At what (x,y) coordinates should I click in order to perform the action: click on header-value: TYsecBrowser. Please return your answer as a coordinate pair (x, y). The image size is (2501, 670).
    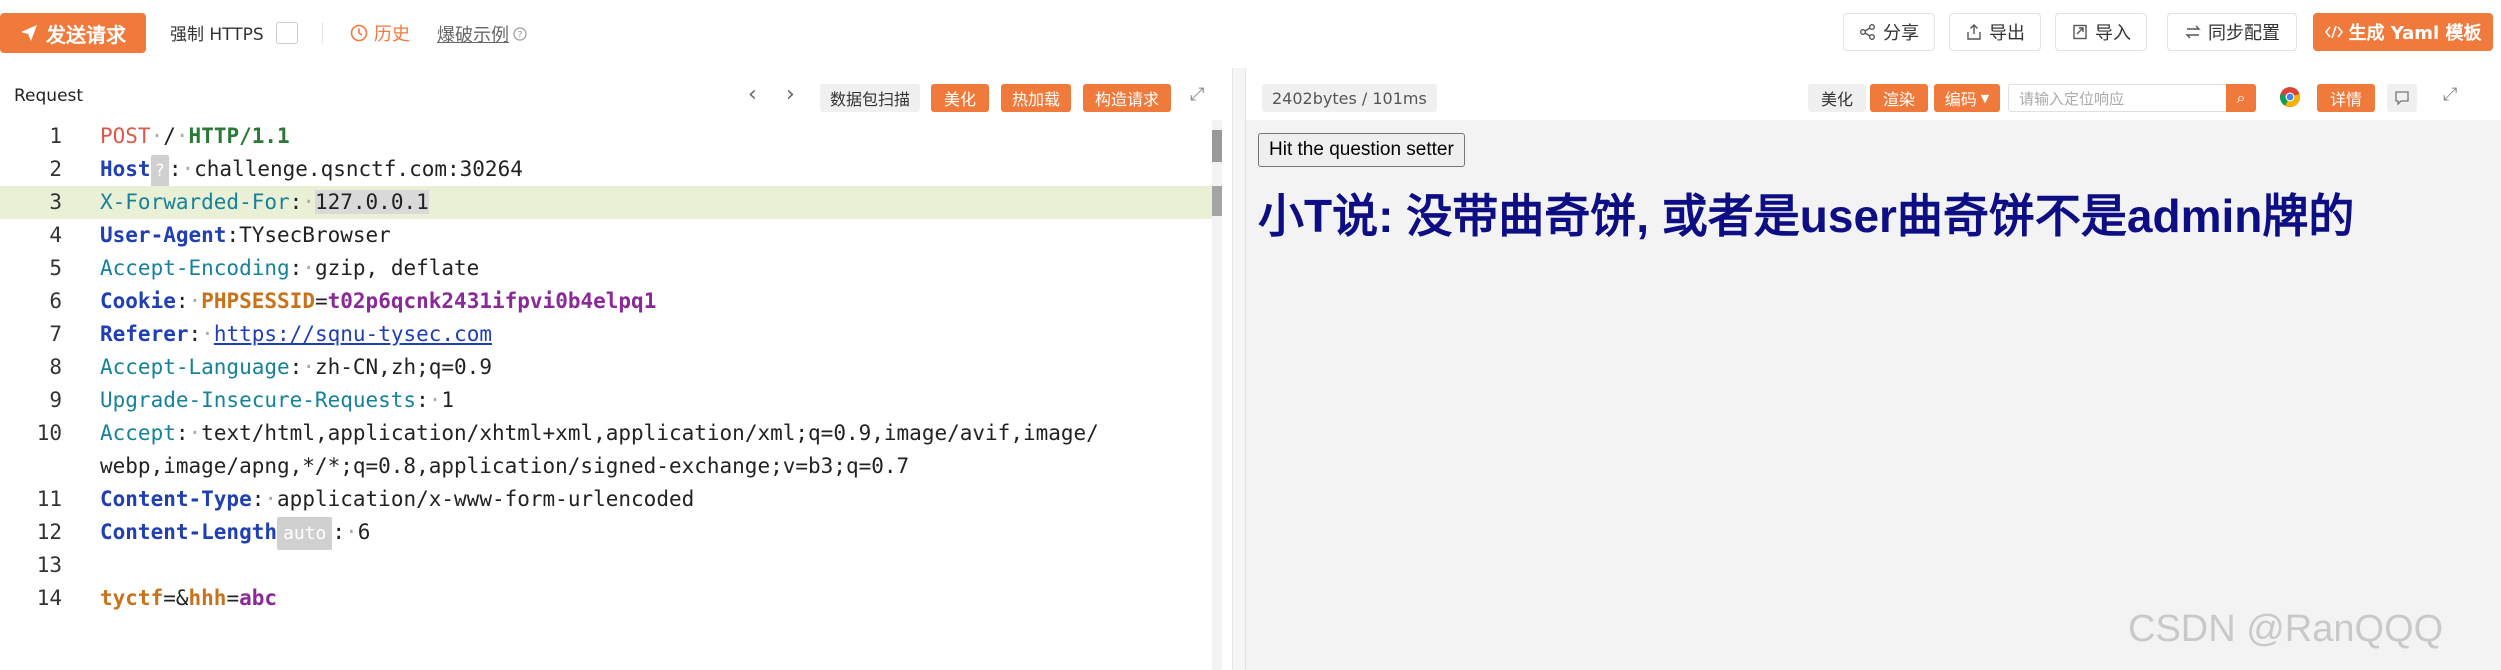
    Looking at the image, I should click on (315, 235).